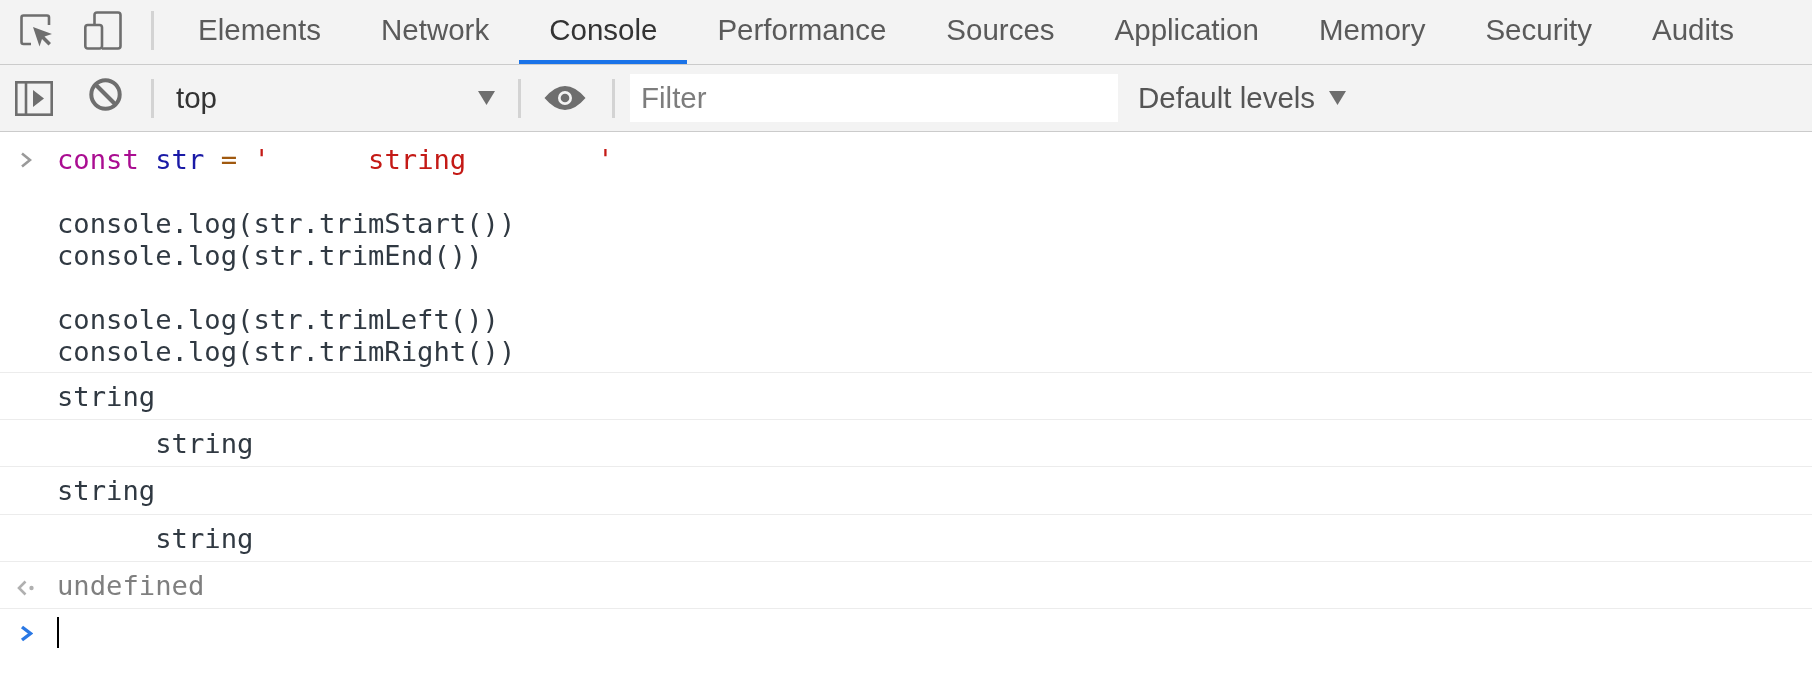 The width and height of the screenshot is (1812, 696). Describe the element at coordinates (259, 32) in the screenshot. I see `tab: Elements` at that location.